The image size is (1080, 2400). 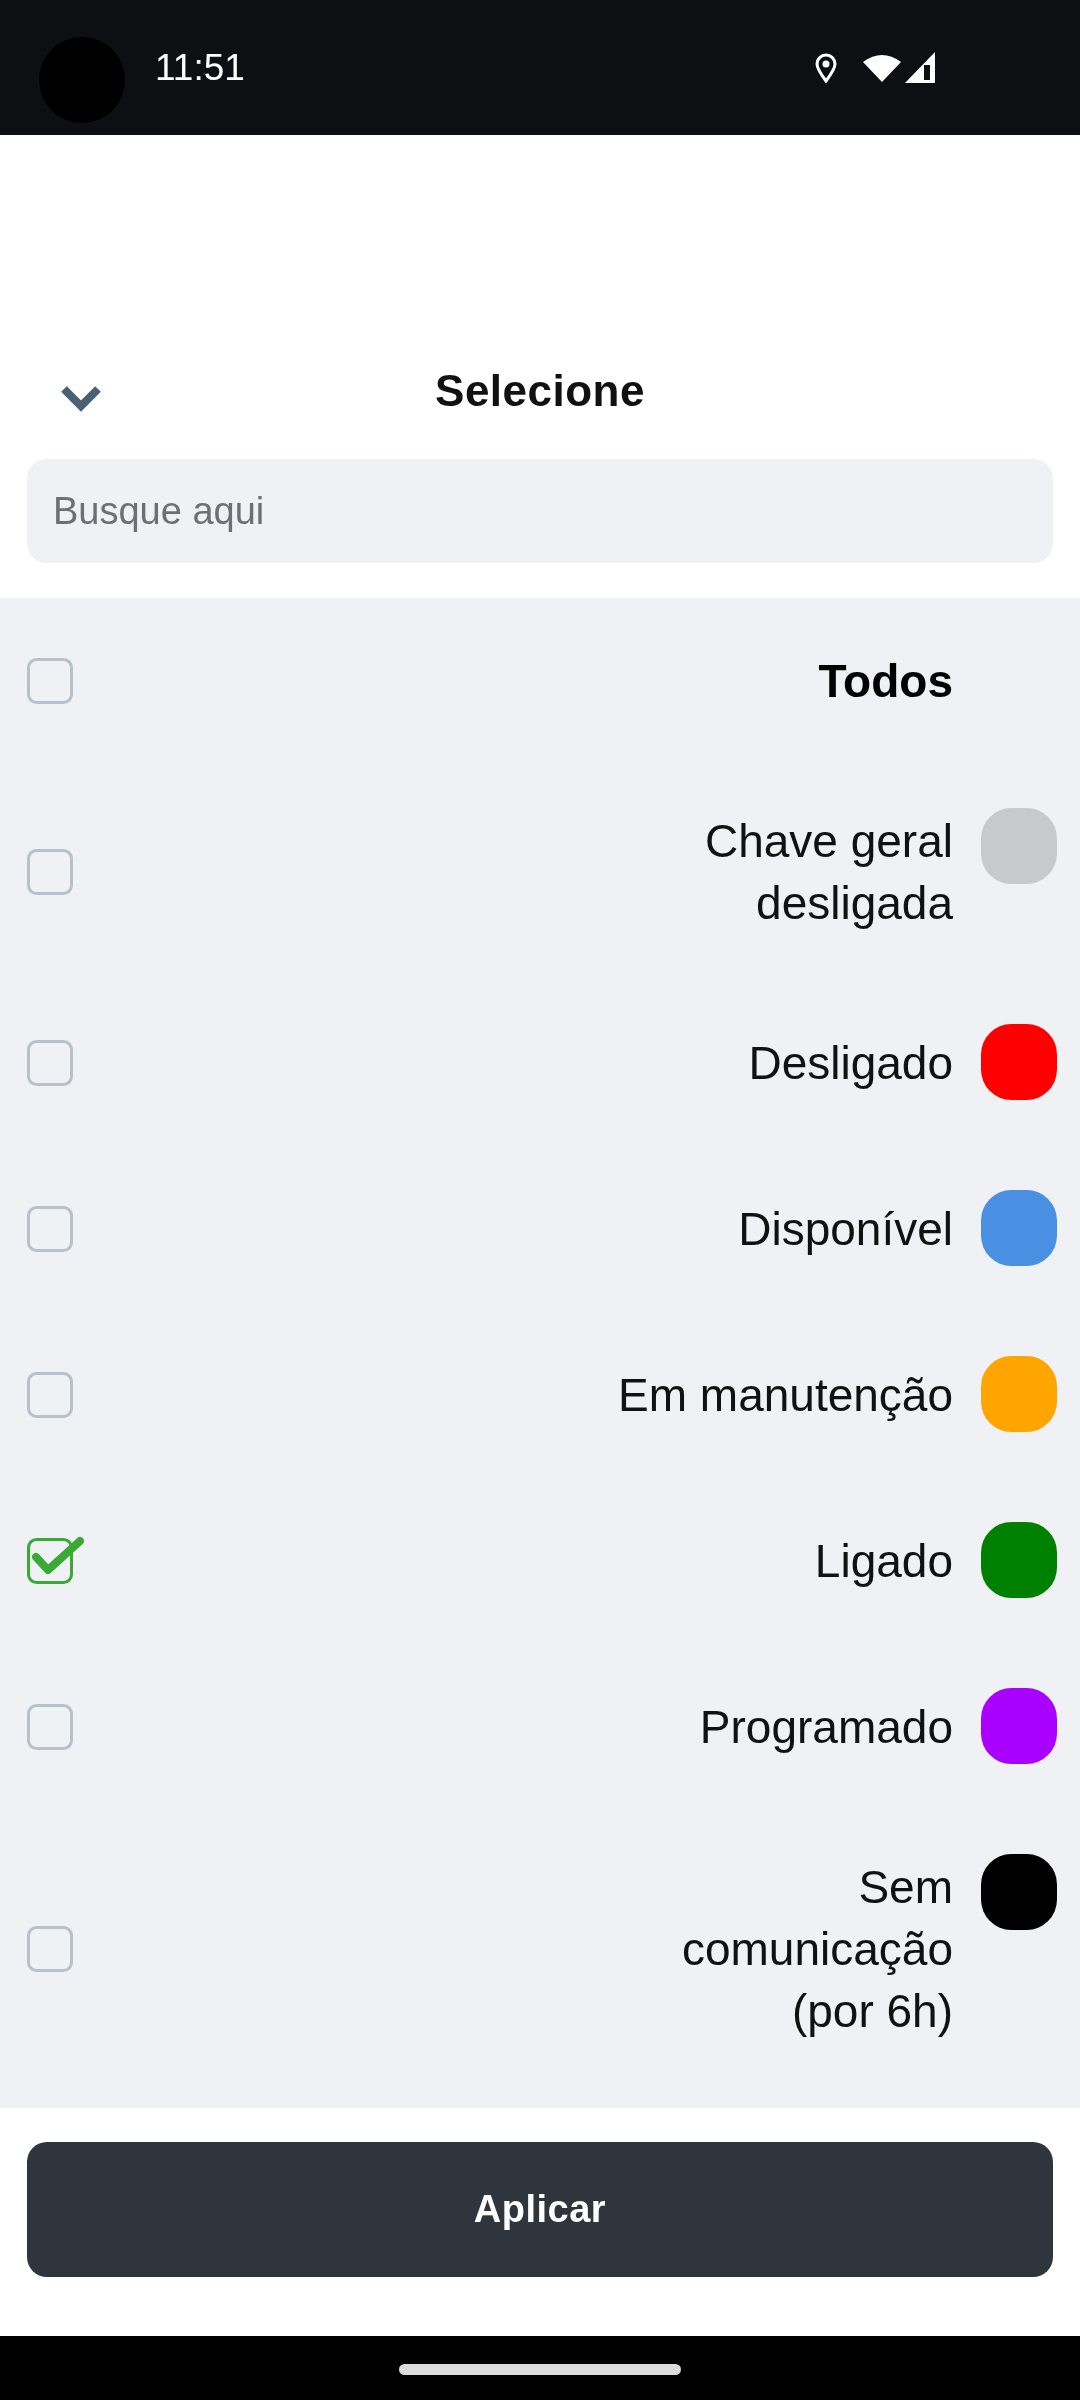 I want to click on option-label: Todos, so click(x=885, y=681).